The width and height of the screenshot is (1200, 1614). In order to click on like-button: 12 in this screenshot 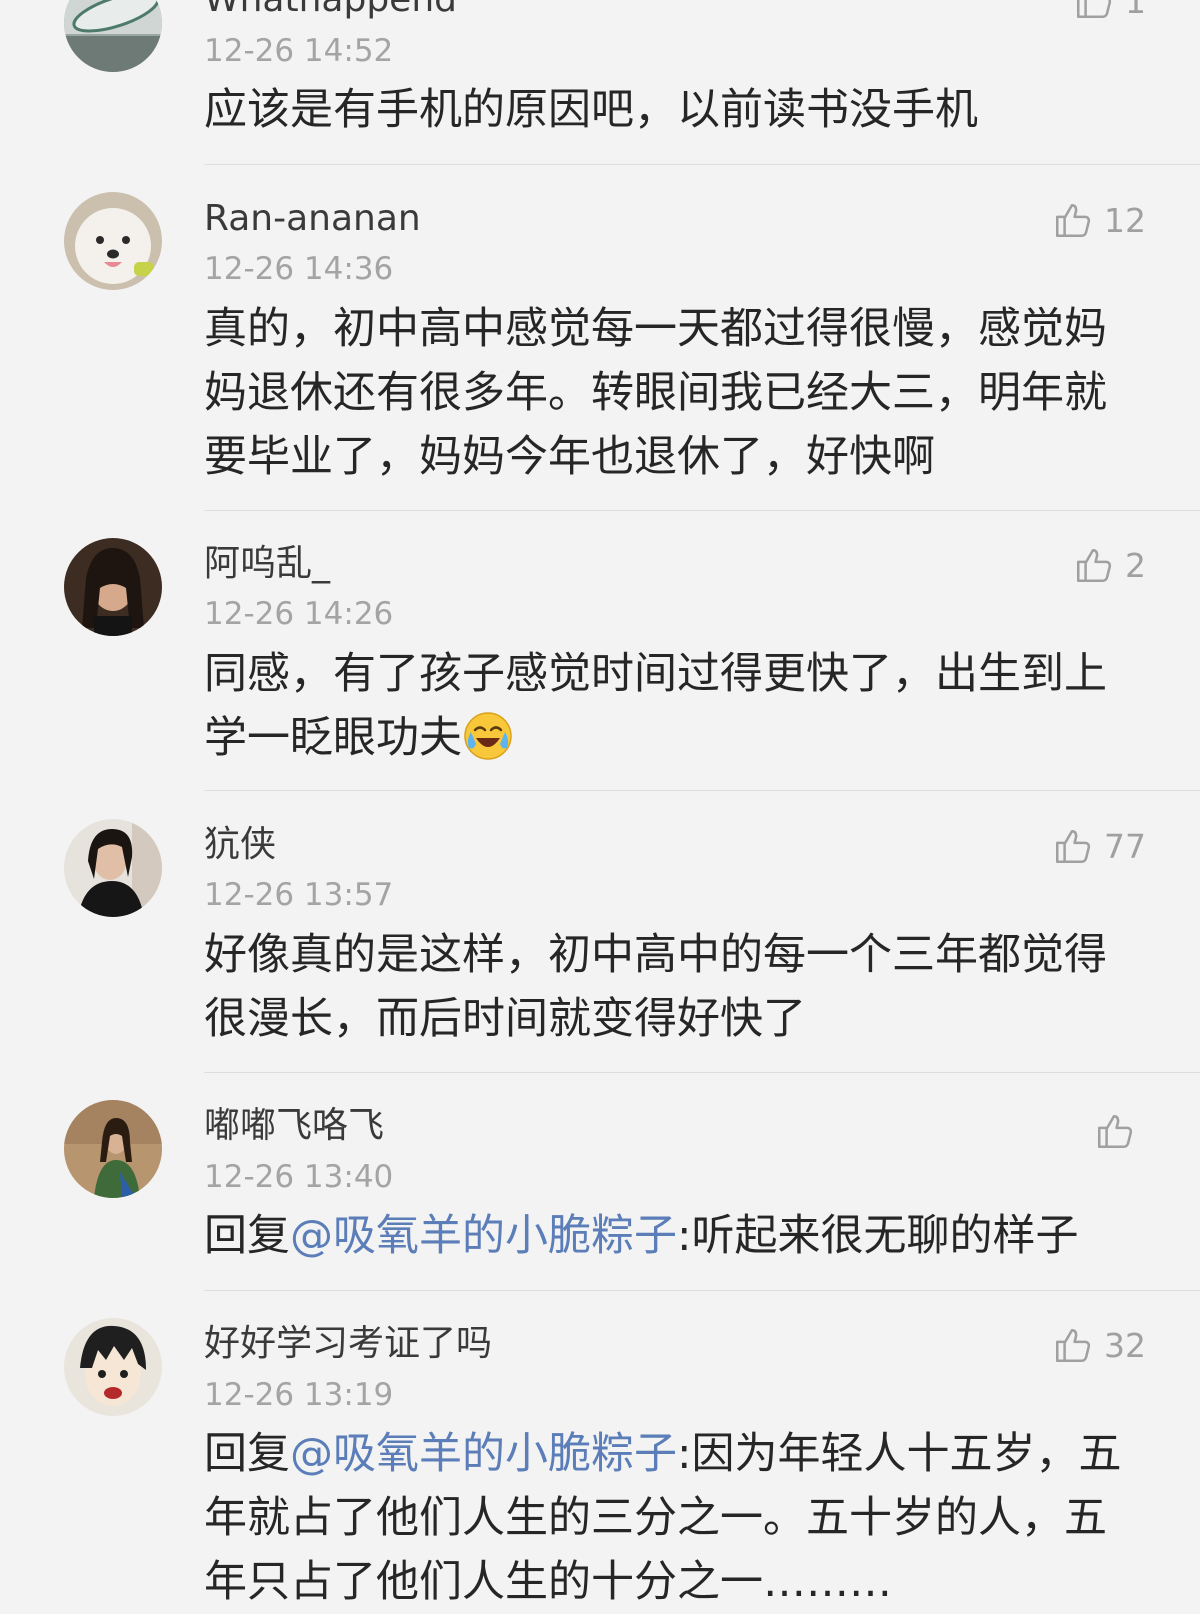, I will do `click(1099, 220)`.